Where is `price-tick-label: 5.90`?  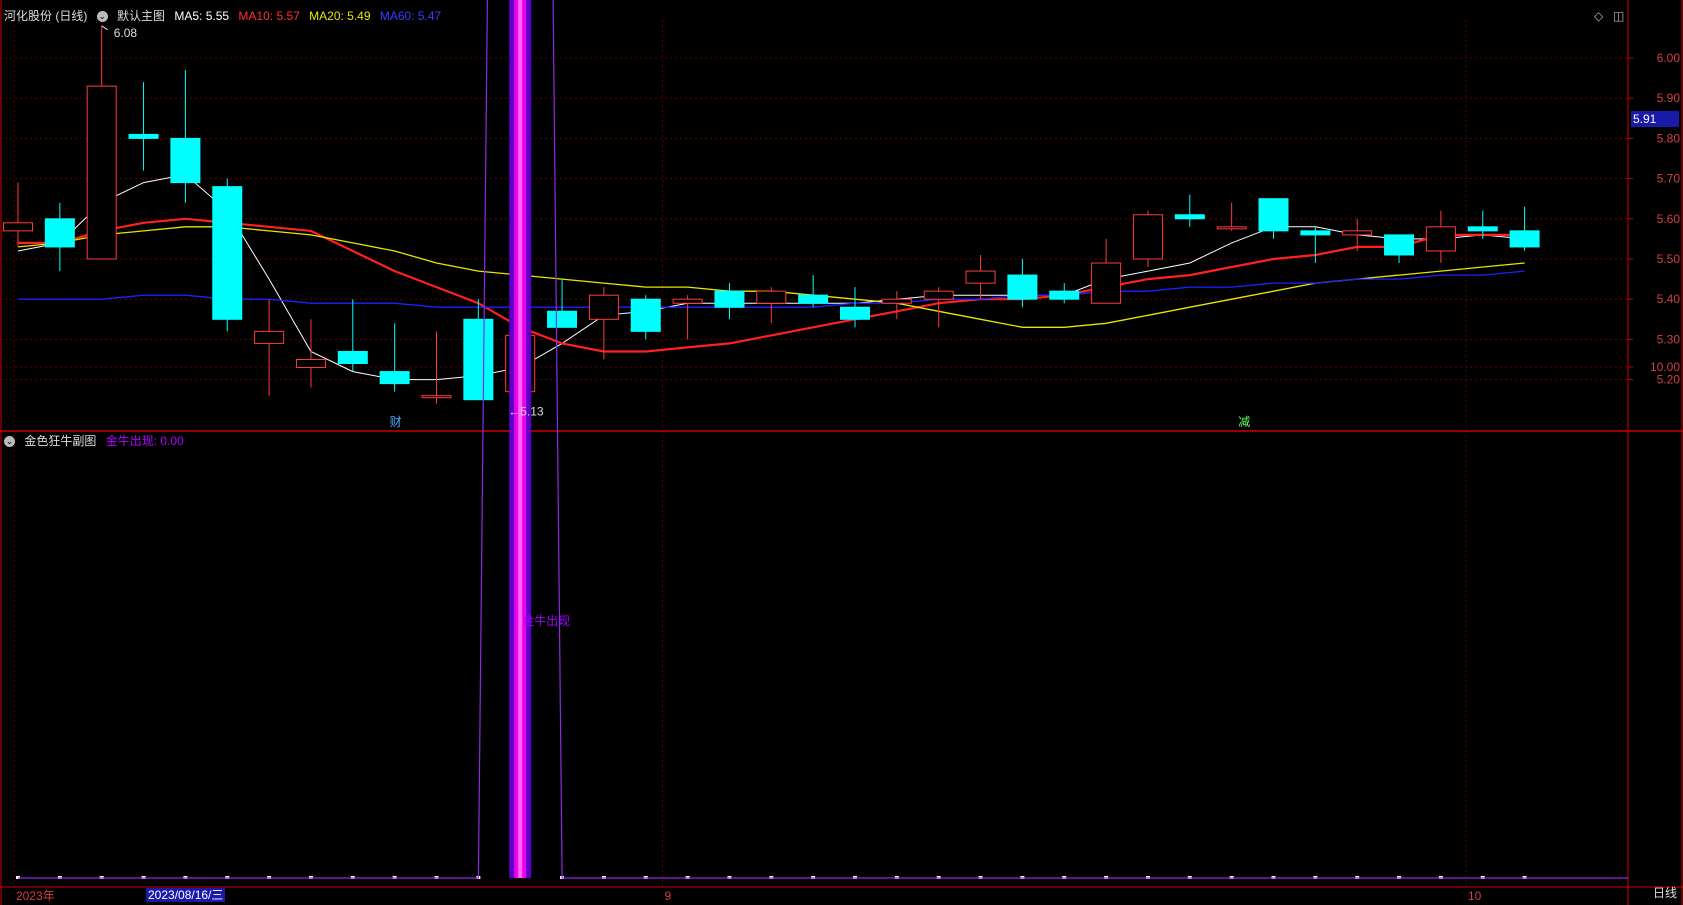 price-tick-label: 5.90 is located at coordinates (1669, 98).